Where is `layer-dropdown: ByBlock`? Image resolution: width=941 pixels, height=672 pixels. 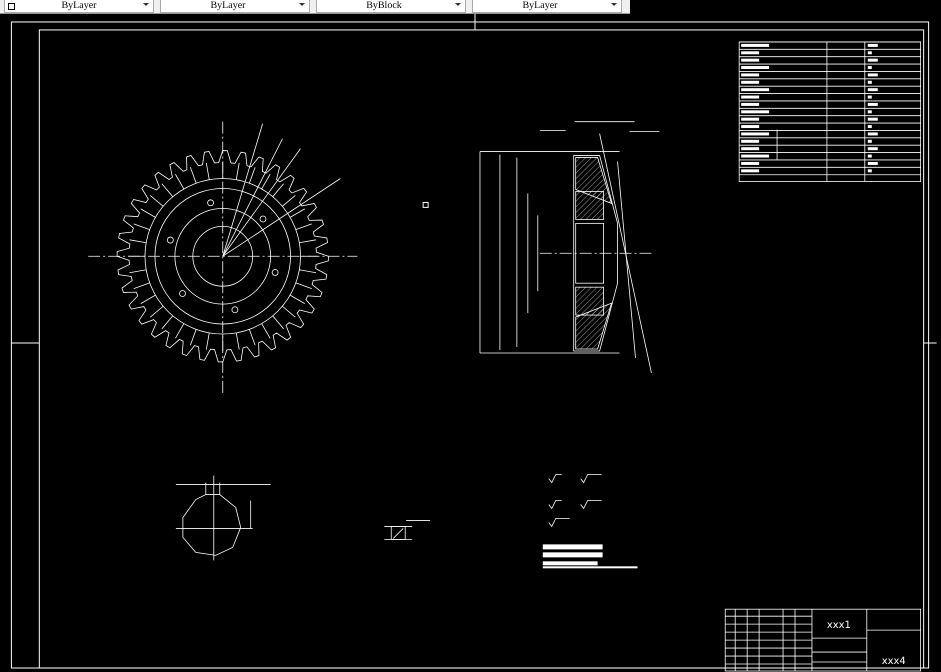
layer-dropdown: ByBlock is located at coordinates (391, 6).